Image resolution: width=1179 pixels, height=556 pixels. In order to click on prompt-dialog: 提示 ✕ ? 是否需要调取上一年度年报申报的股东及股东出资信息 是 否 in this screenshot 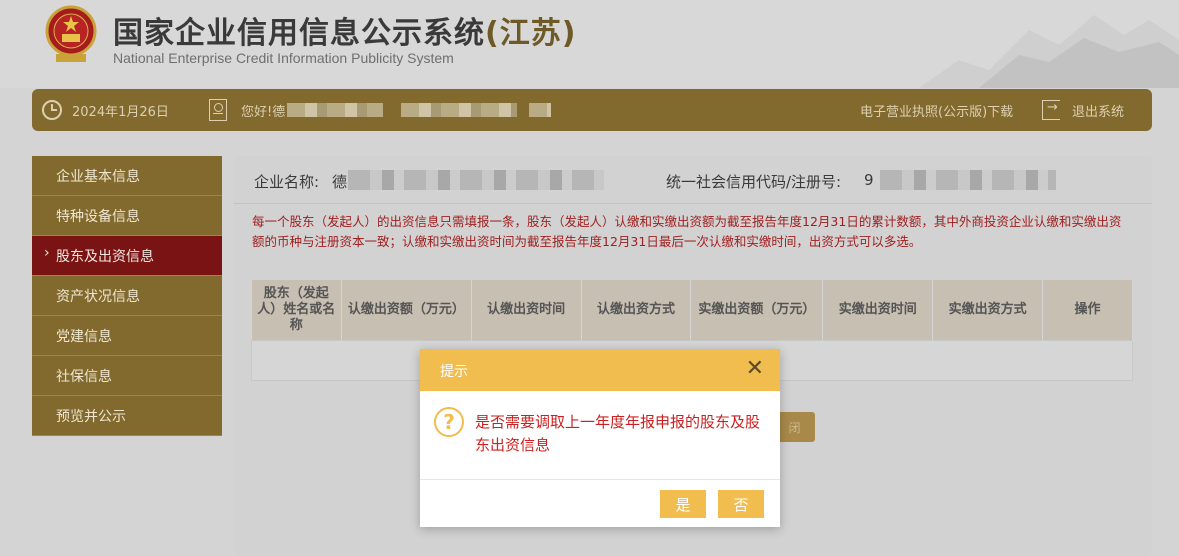, I will do `click(600, 438)`.